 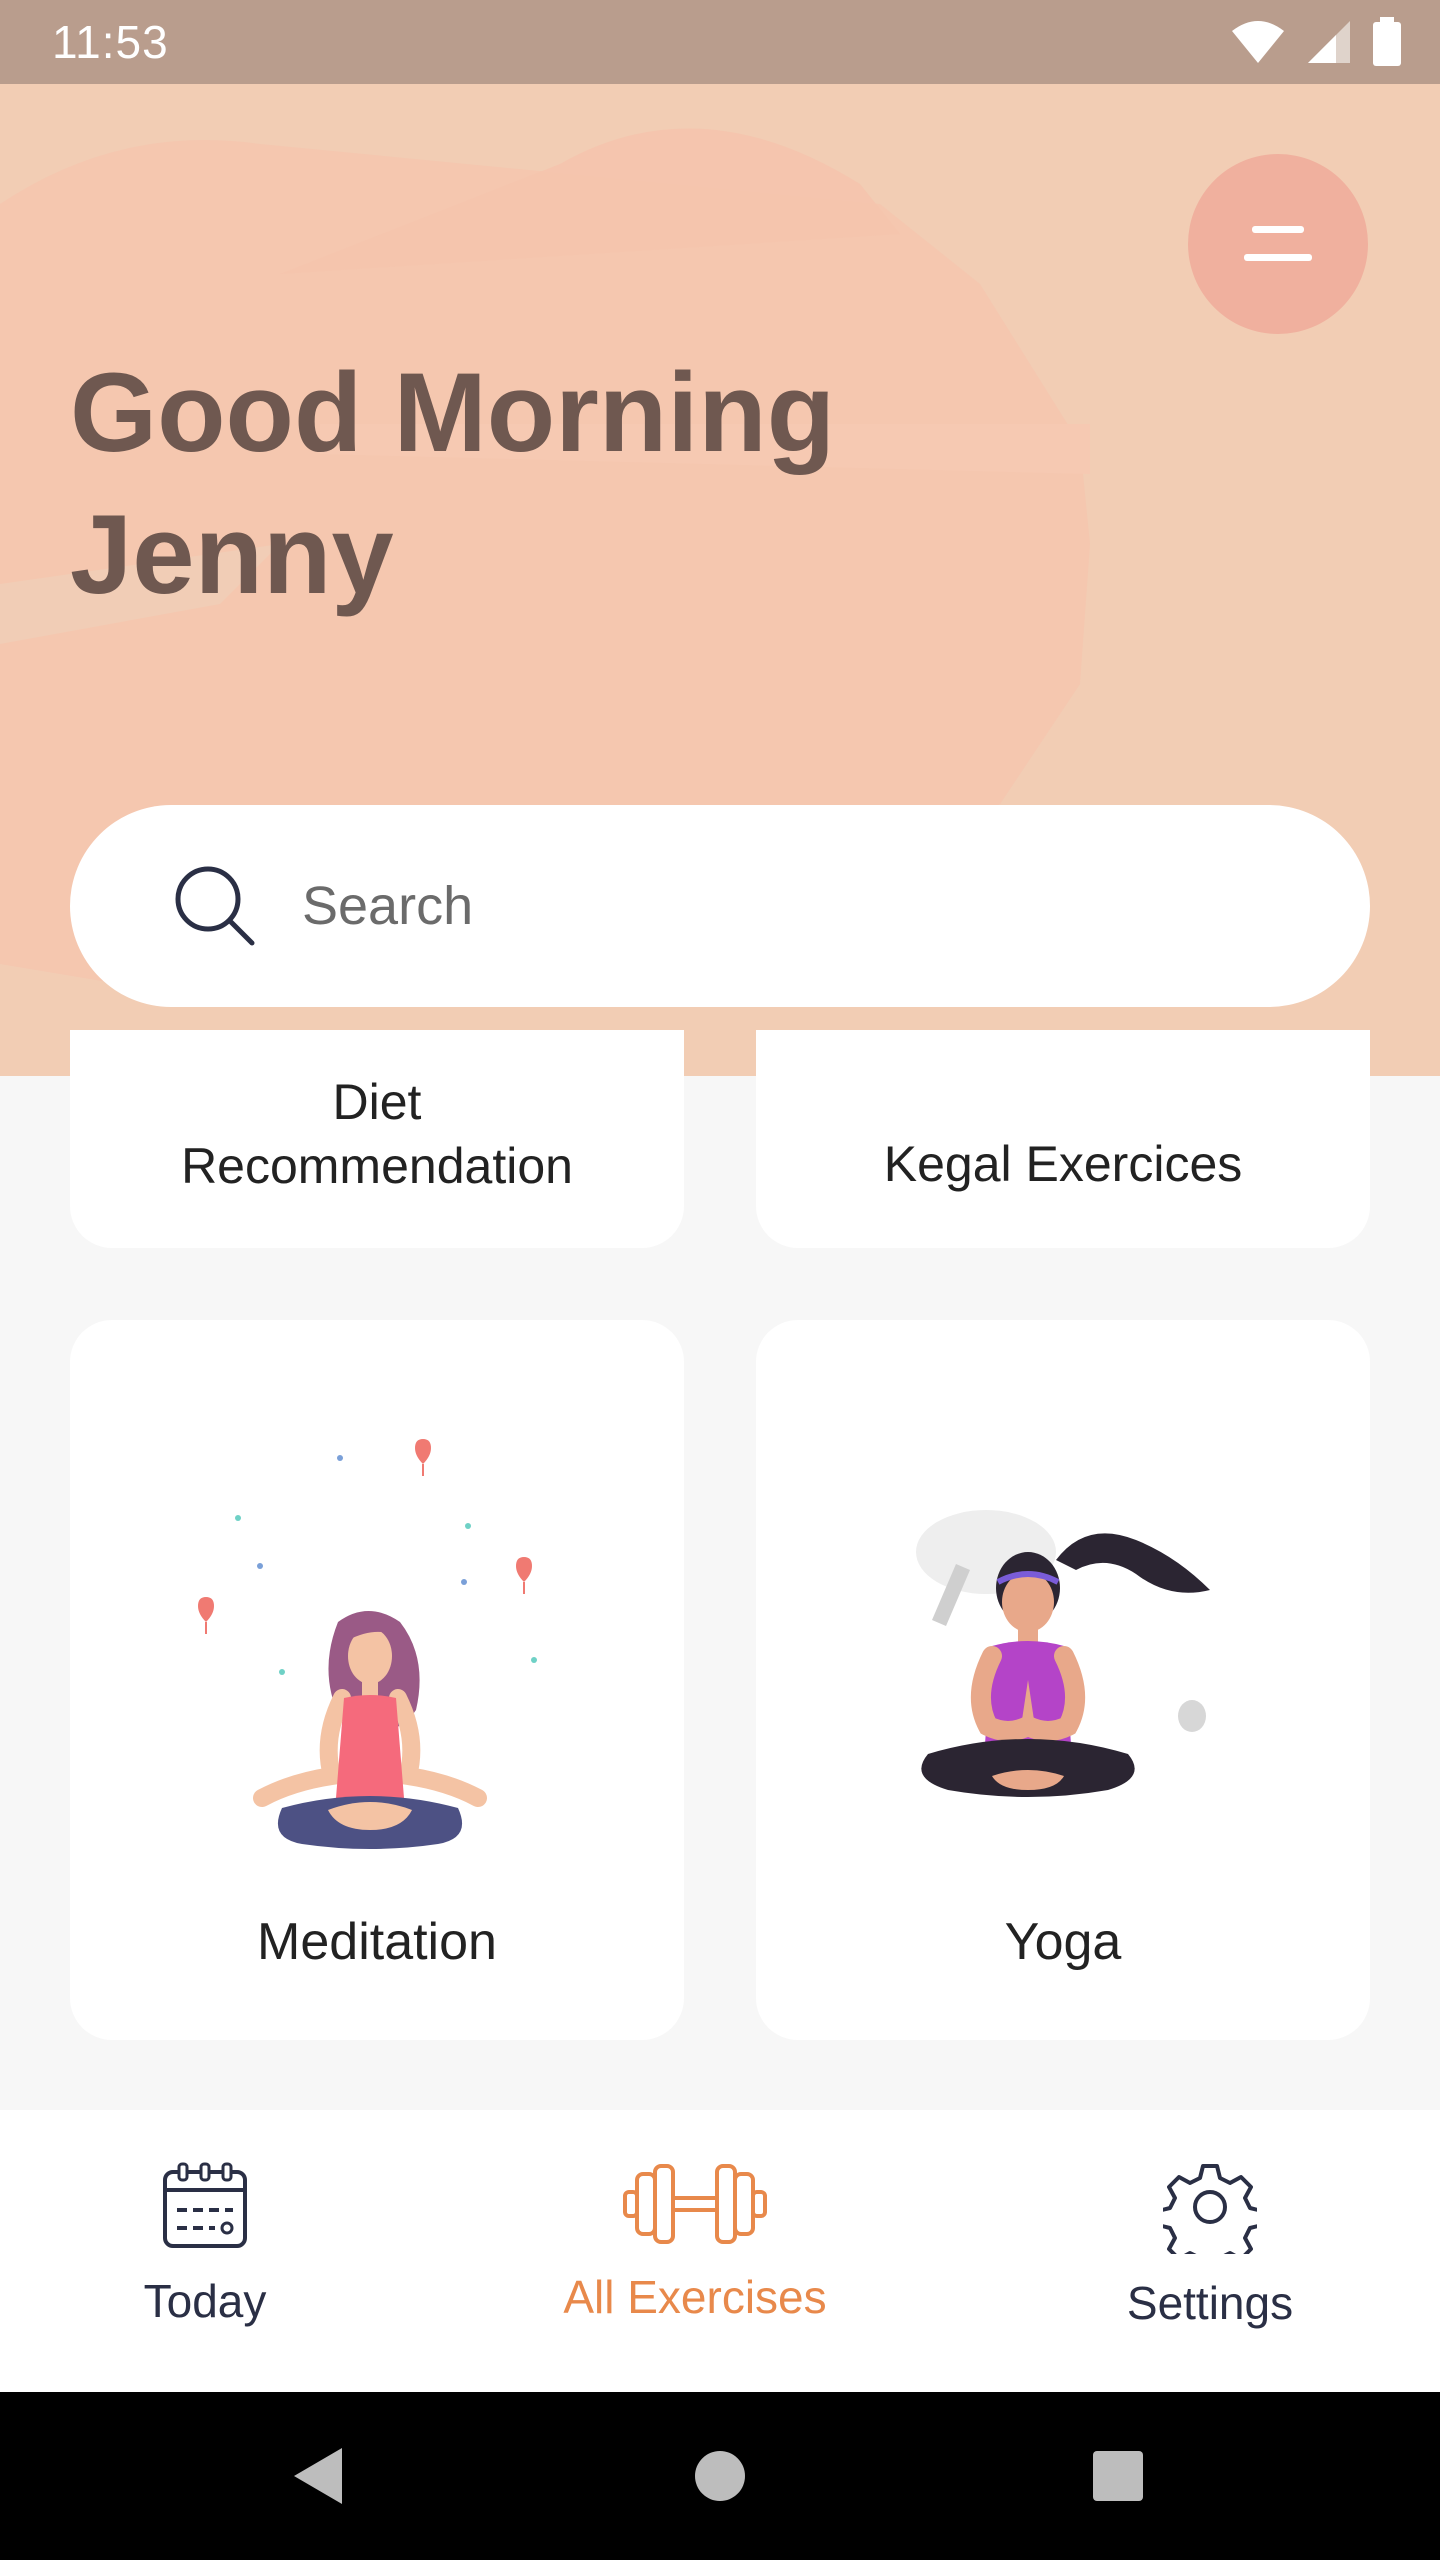 What do you see at coordinates (1063, 1164) in the screenshot?
I see `card-label: Kegal Exercices` at bounding box center [1063, 1164].